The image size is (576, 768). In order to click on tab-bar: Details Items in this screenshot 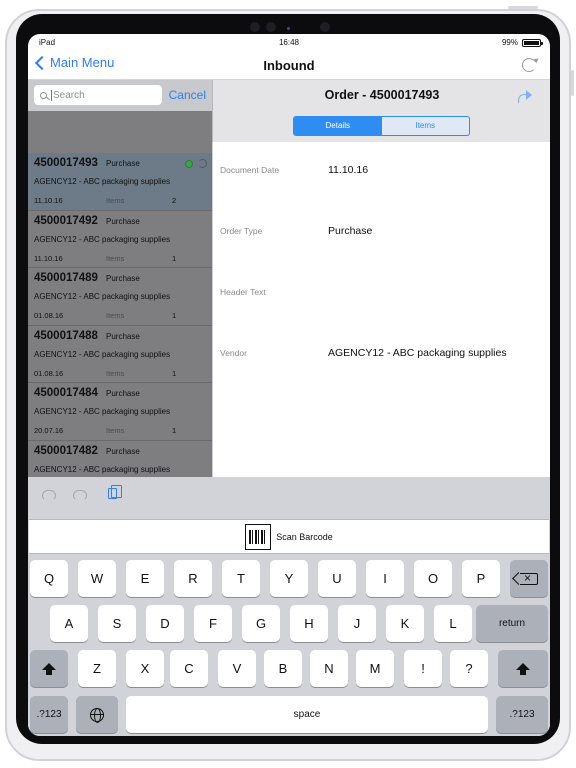, I will do `click(381, 126)`.